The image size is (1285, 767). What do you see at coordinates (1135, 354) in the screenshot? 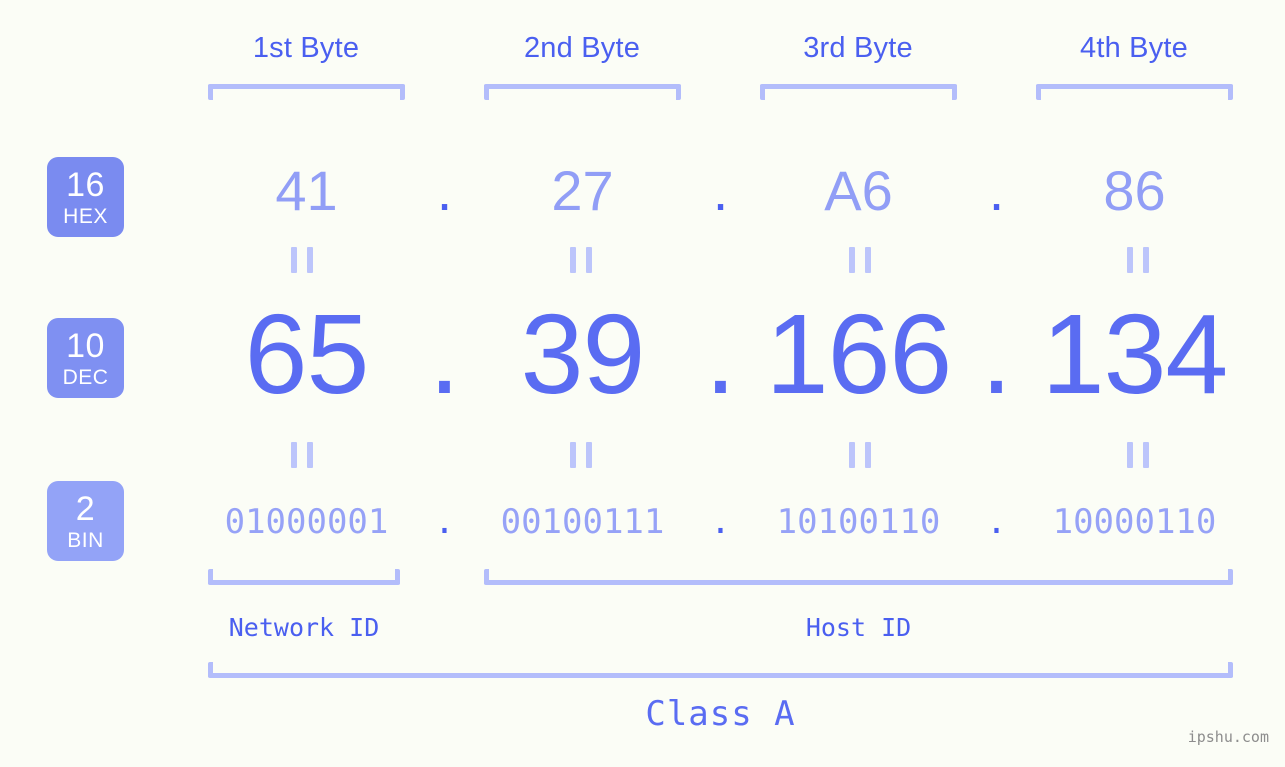
I see `dec-byte-4: 134` at bounding box center [1135, 354].